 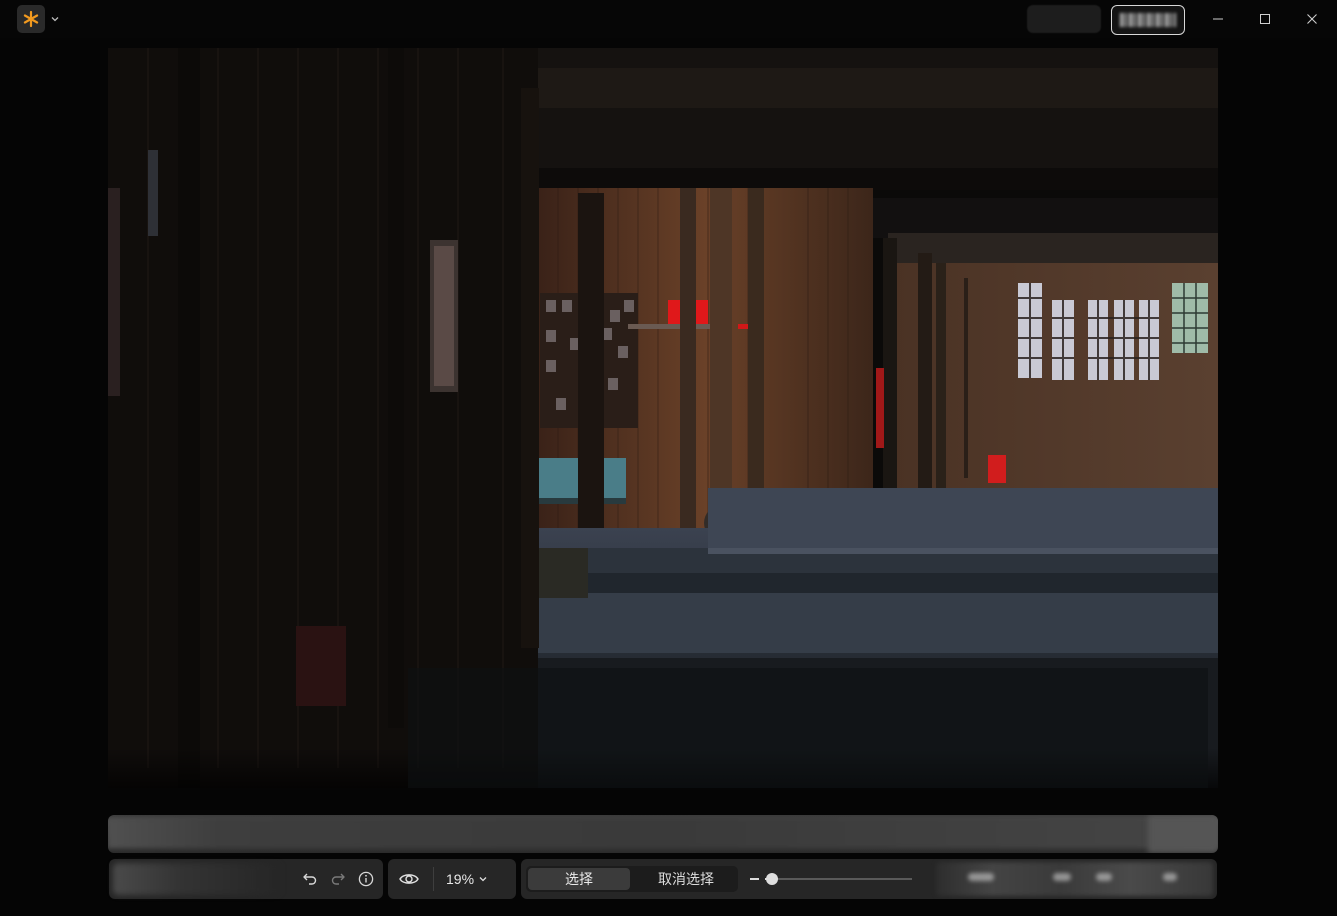 I want to click on maximize-button, so click(x=1265, y=19).